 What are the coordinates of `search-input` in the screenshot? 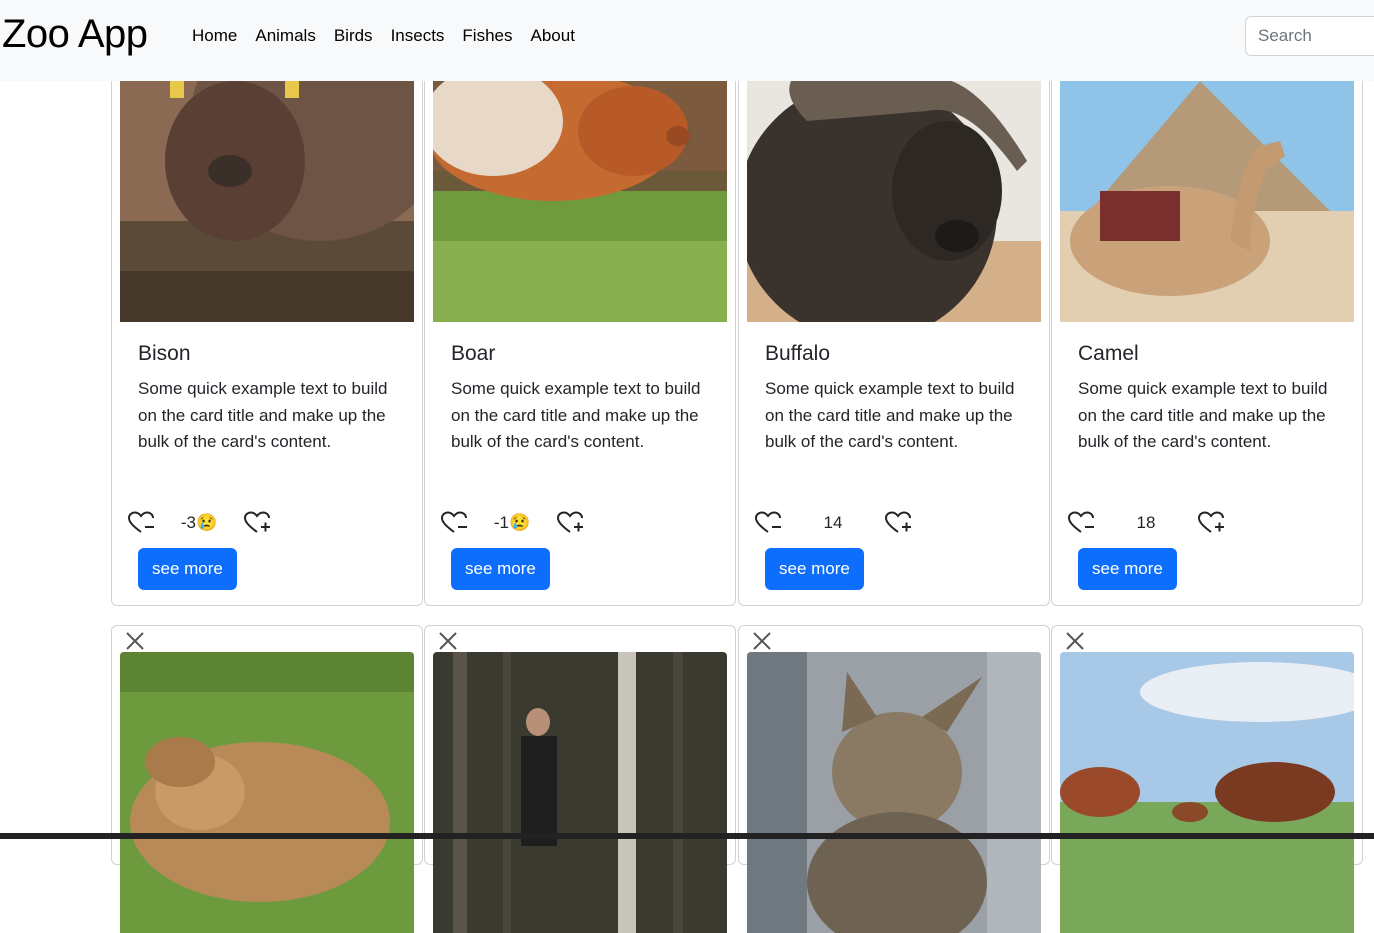 It's located at (1309, 36).